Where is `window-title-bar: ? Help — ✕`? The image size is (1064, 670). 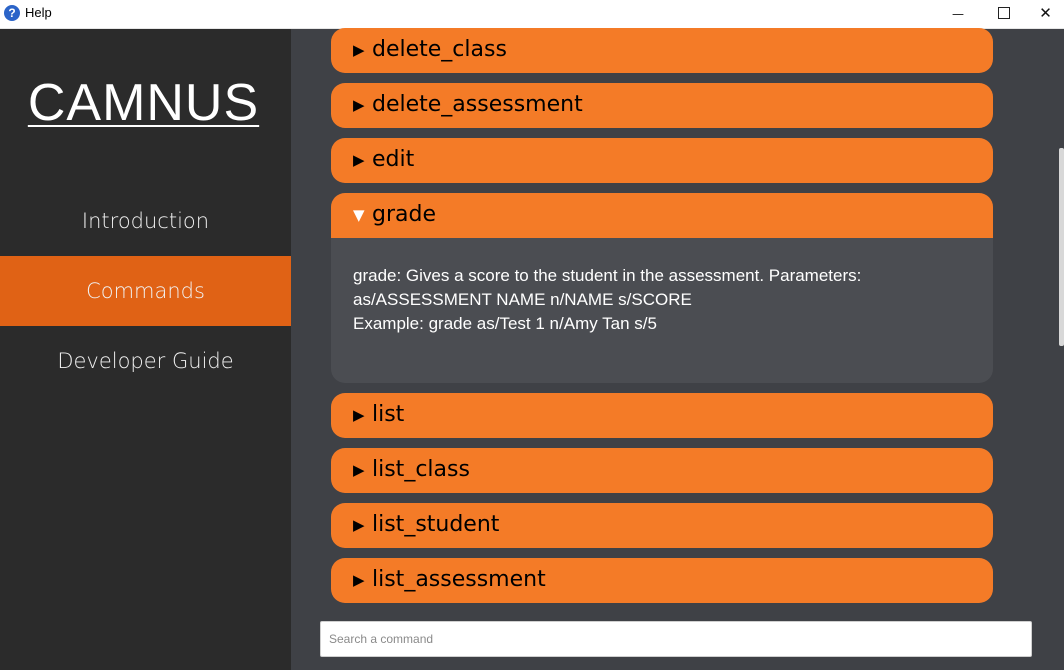 window-title-bar: ? Help — ✕ is located at coordinates (532, 14).